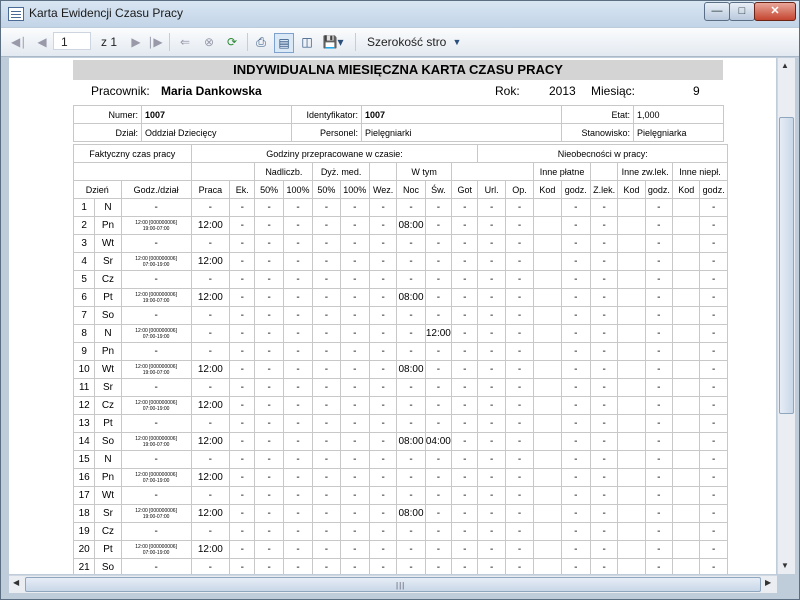 The width and height of the screenshot is (800, 600). Describe the element at coordinates (210, 297) in the screenshot. I see `table-cell: 12:00` at that location.